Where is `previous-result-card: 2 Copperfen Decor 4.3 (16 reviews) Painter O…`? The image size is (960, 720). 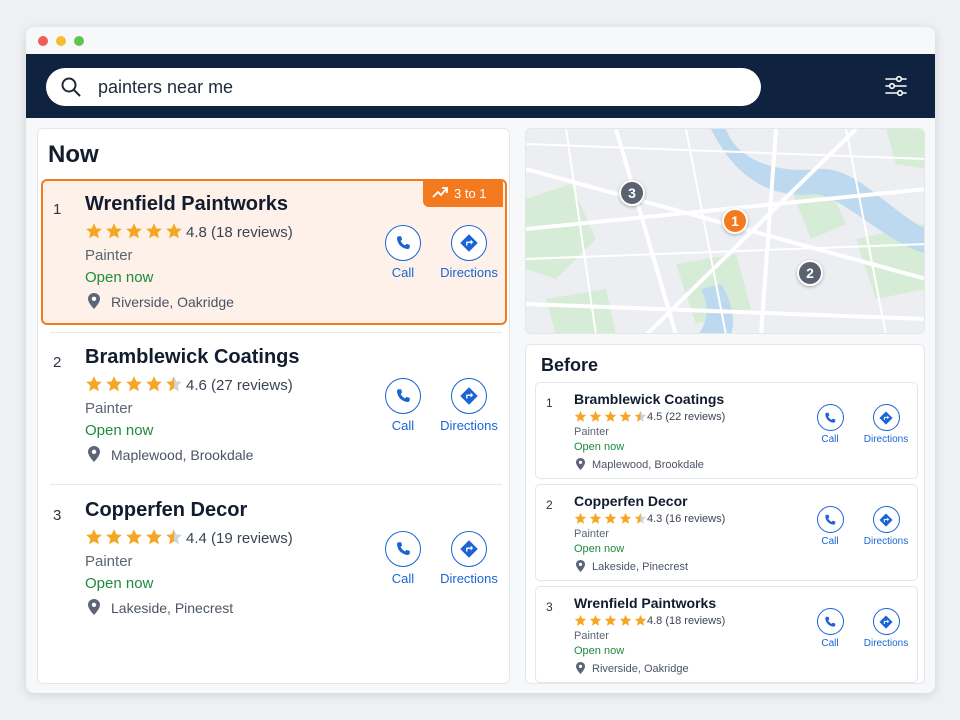
previous-result-card: 2 Copperfen Decor 4.3 (16 reviews) Painter O… is located at coordinates (726, 532).